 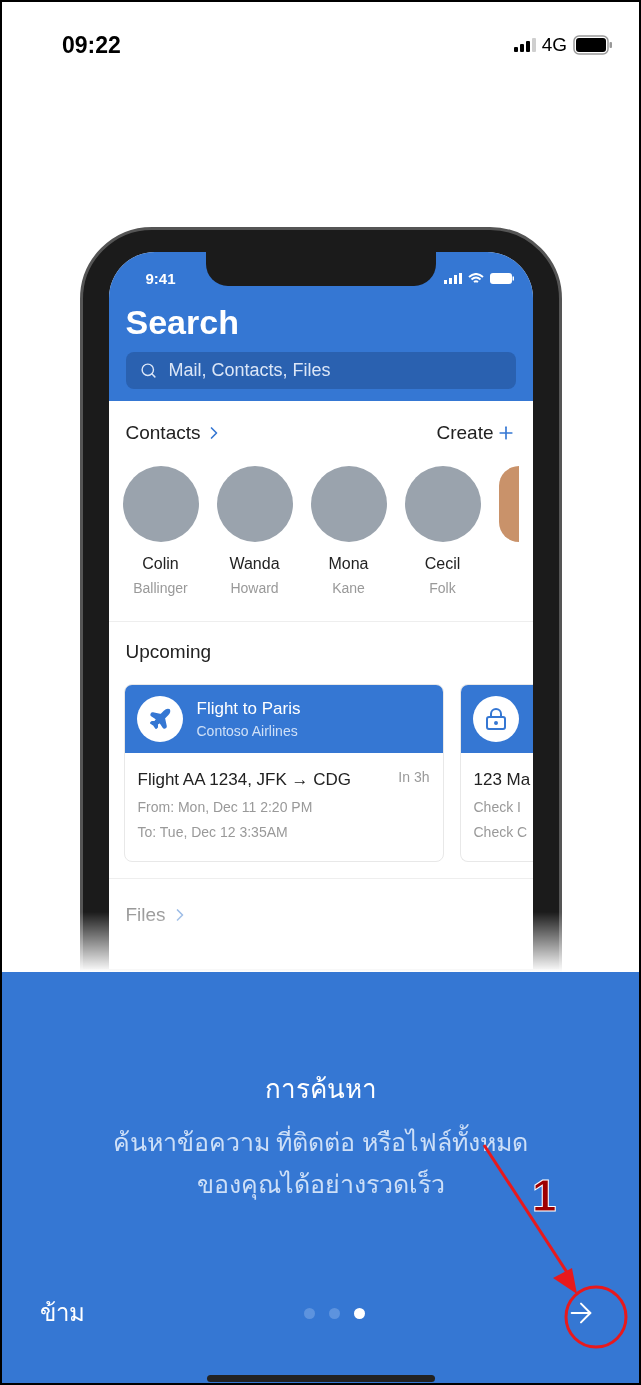 What do you see at coordinates (476, 433) in the screenshot?
I see `create-contact-button: Create` at bounding box center [476, 433].